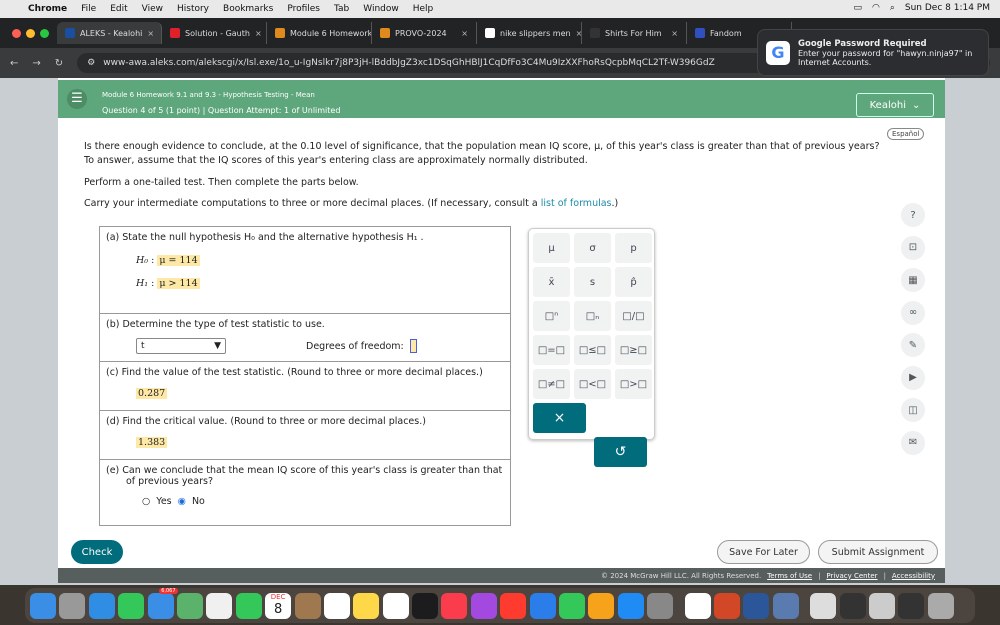  I want to click on menu-edit: Edit, so click(118, 9).